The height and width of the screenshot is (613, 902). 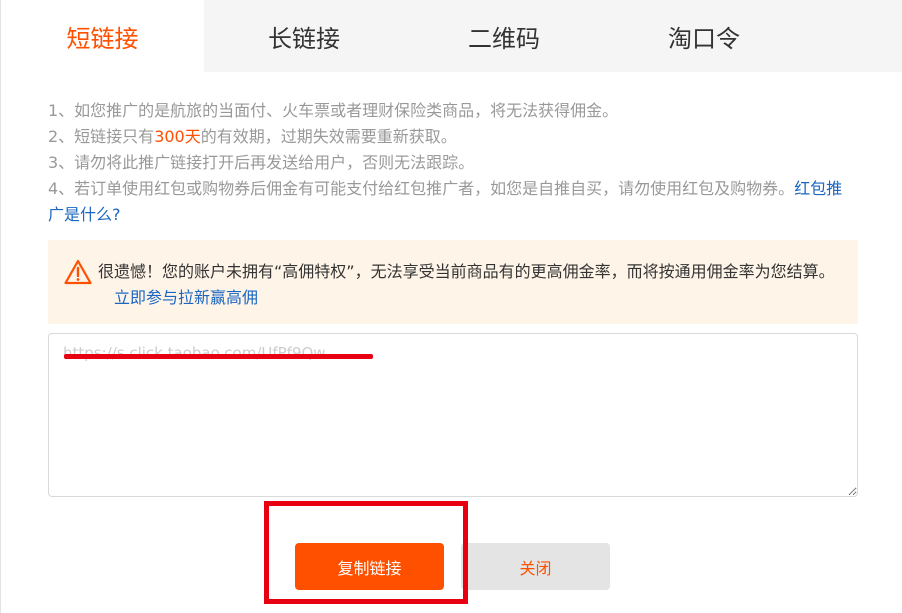 What do you see at coordinates (704, 36) in the screenshot?
I see `tab-taokouling: 淘口令` at bounding box center [704, 36].